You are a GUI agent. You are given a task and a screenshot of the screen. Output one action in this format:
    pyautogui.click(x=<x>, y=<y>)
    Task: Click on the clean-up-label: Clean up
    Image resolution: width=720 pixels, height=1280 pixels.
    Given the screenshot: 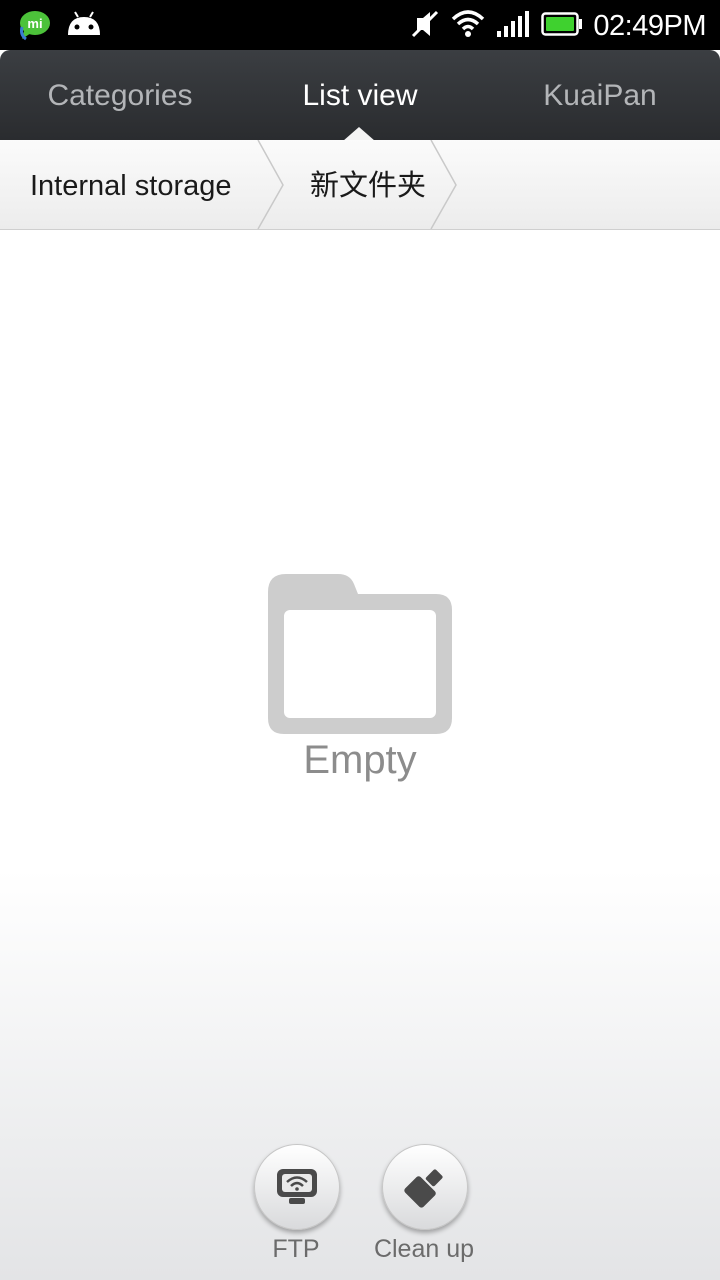 What is the action you would take?
    pyautogui.click(x=424, y=1249)
    